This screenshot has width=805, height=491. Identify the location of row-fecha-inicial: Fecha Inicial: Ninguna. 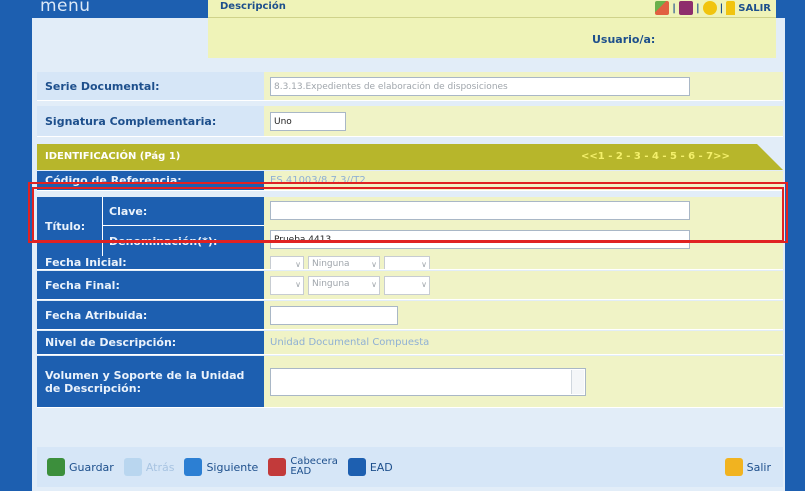
(410, 263).